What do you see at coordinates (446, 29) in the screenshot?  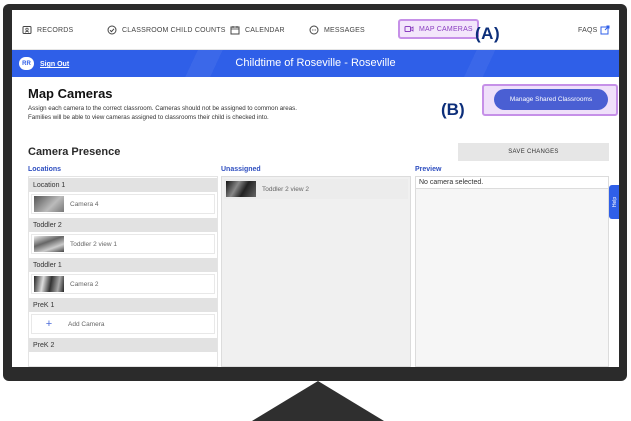 I see `nav-map-cameras-label: MAP CAMERAS` at bounding box center [446, 29].